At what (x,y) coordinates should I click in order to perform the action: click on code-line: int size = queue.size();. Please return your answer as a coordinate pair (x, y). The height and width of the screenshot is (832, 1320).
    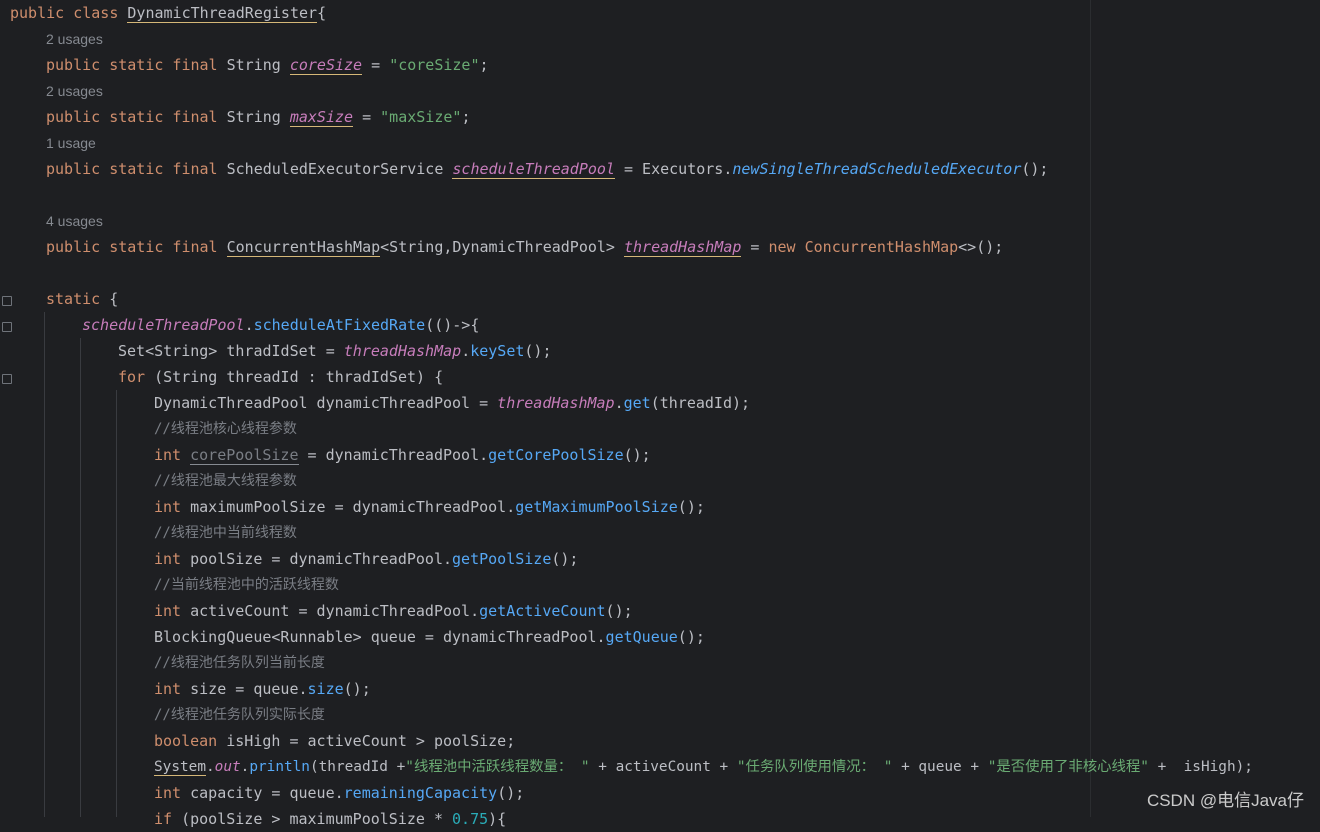
    Looking at the image, I should click on (262, 689).